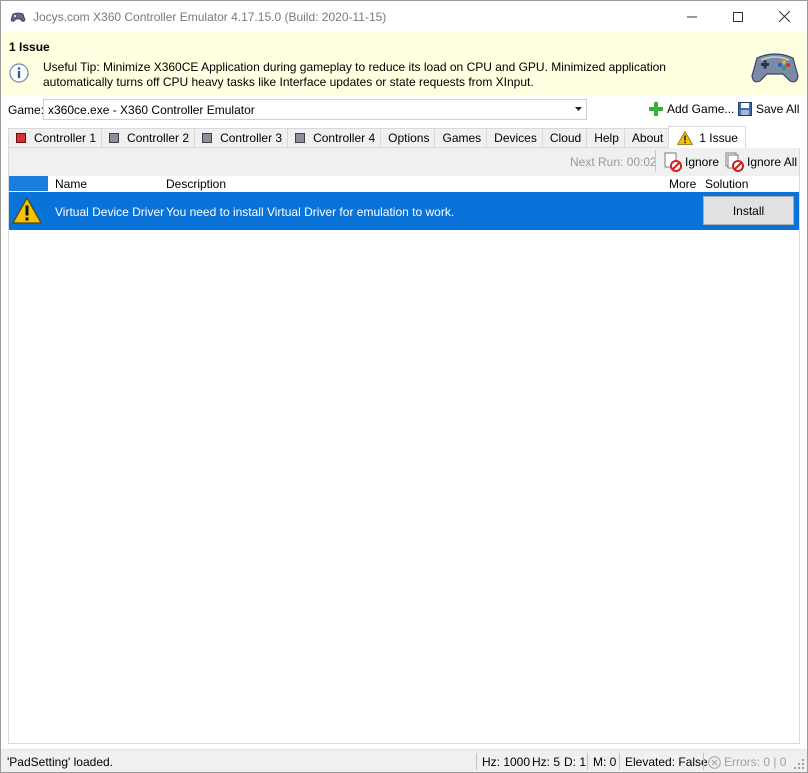  I want to click on resize-grip-icon, so click(799, 764).